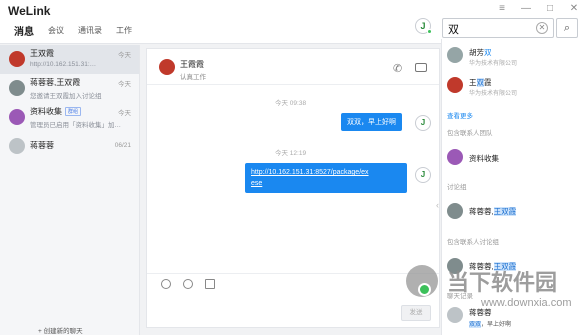  I want to click on message-link-line2: ese, so click(257, 183).